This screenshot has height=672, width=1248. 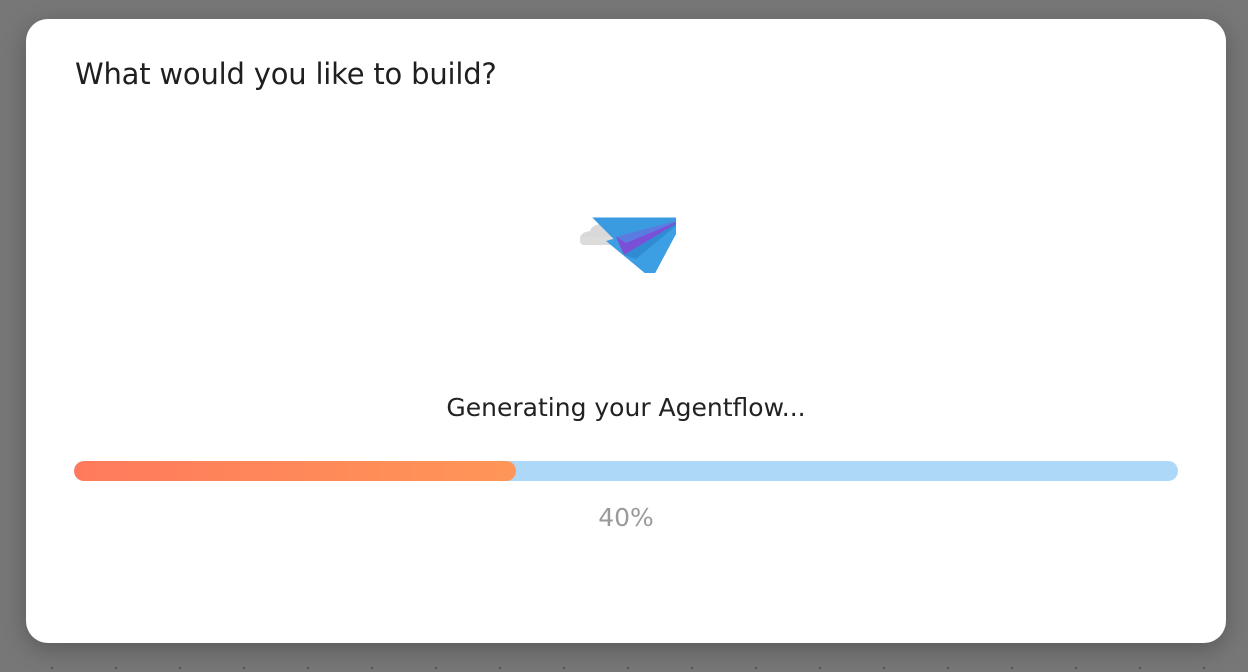 I want to click on progress-bar, so click(x=626, y=471).